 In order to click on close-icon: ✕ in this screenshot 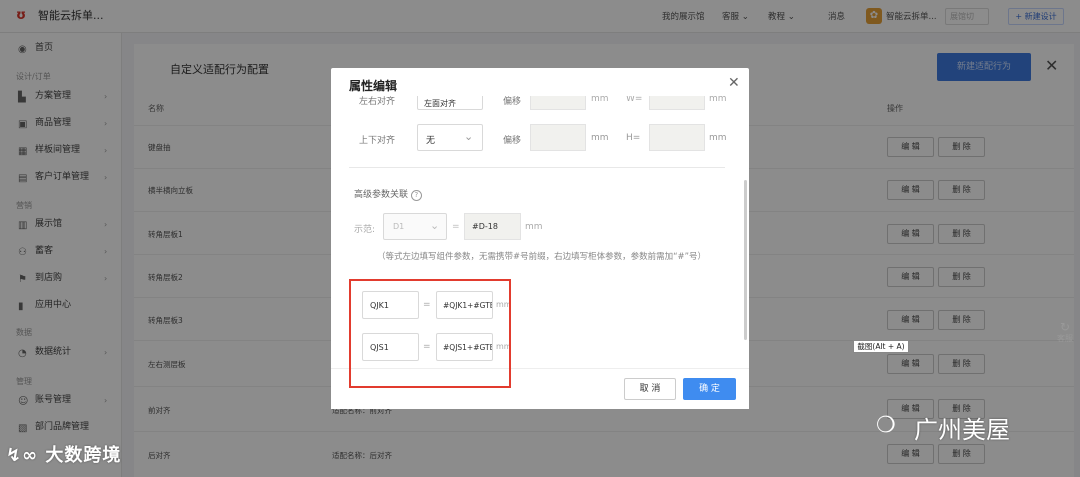, I will do `click(734, 83)`.